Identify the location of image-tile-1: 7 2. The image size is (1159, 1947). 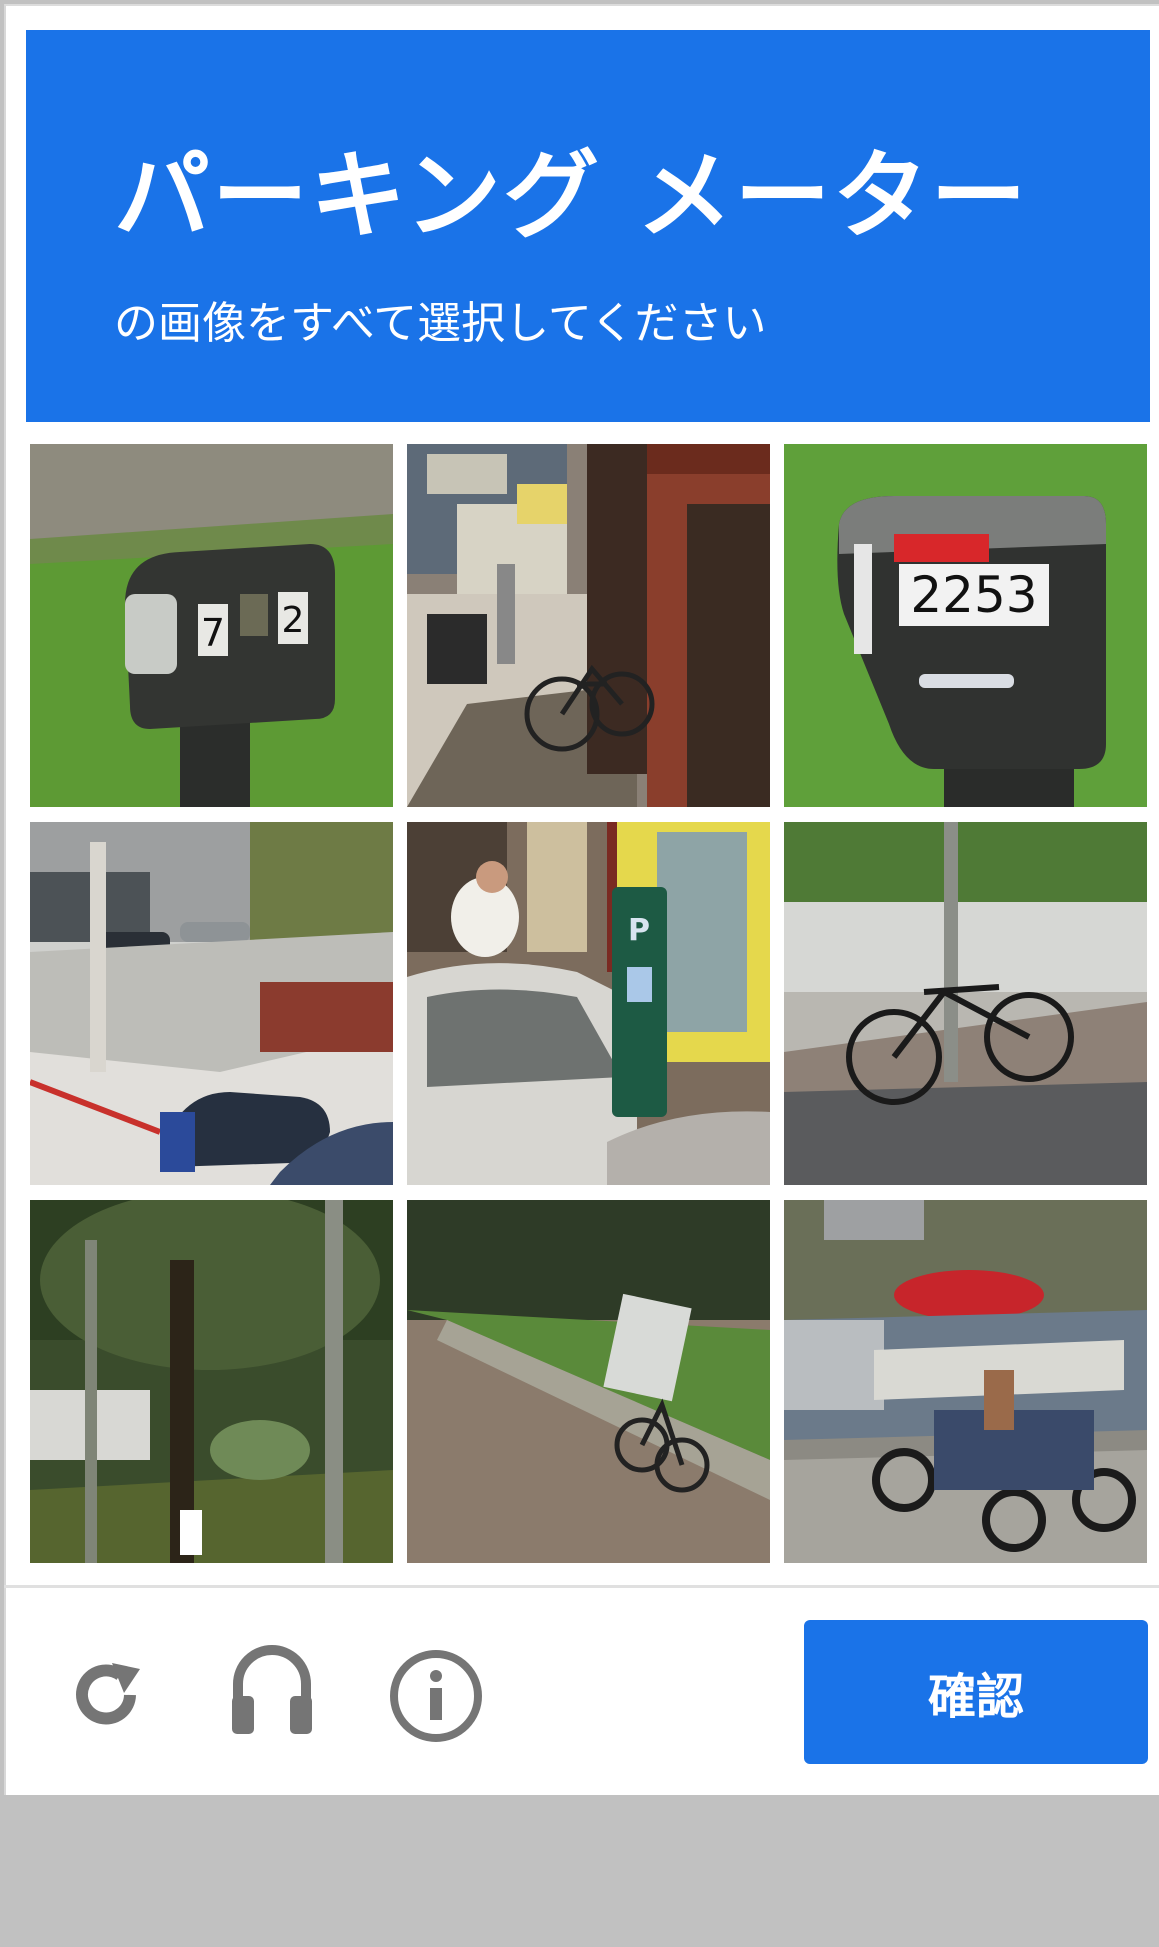
(211, 625).